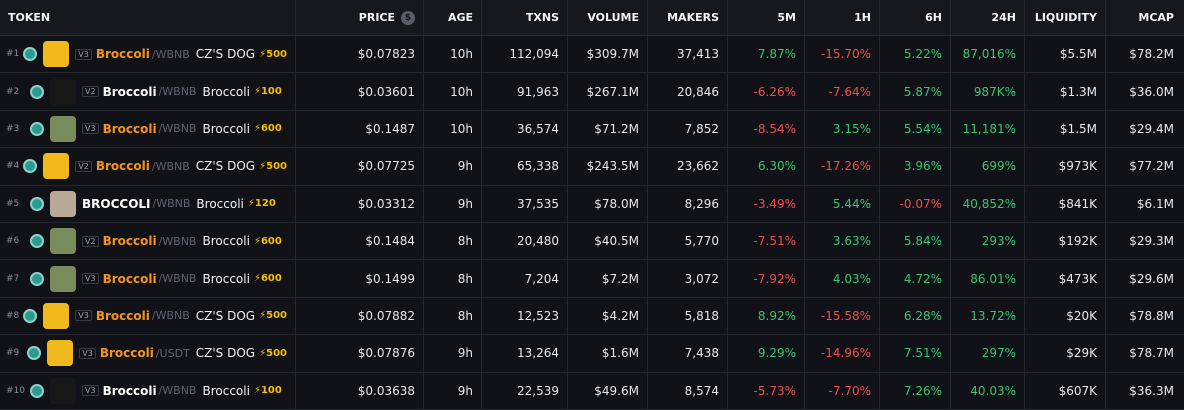 This screenshot has height=410, width=1184. Describe the element at coordinates (525, 17) in the screenshot. I see `header-txns: TXNS` at that location.